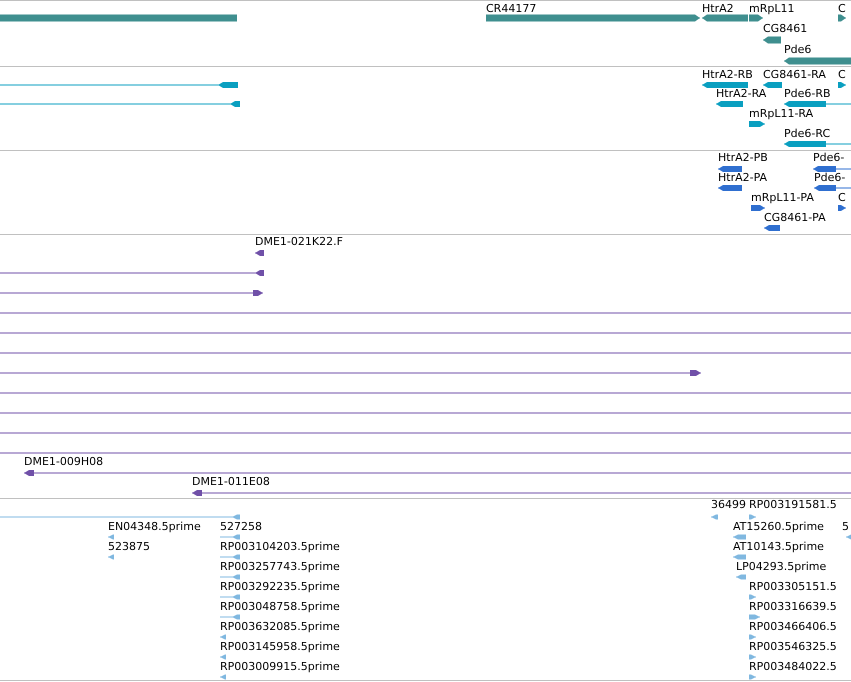 This screenshot has width=851, height=682. What do you see at coordinates (798, 49) in the screenshot?
I see `feature-label: Pde6` at bounding box center [798, 49].